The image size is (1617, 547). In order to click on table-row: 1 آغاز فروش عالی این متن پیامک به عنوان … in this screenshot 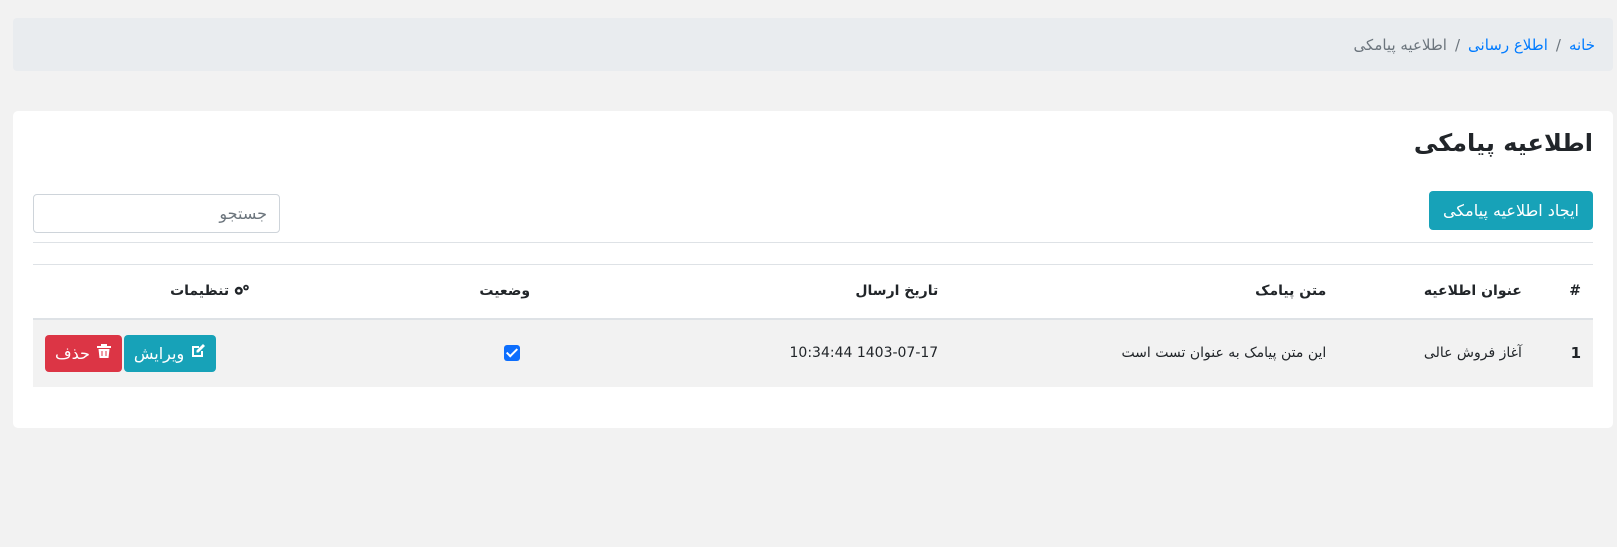, I will do `click(813, 352)`.